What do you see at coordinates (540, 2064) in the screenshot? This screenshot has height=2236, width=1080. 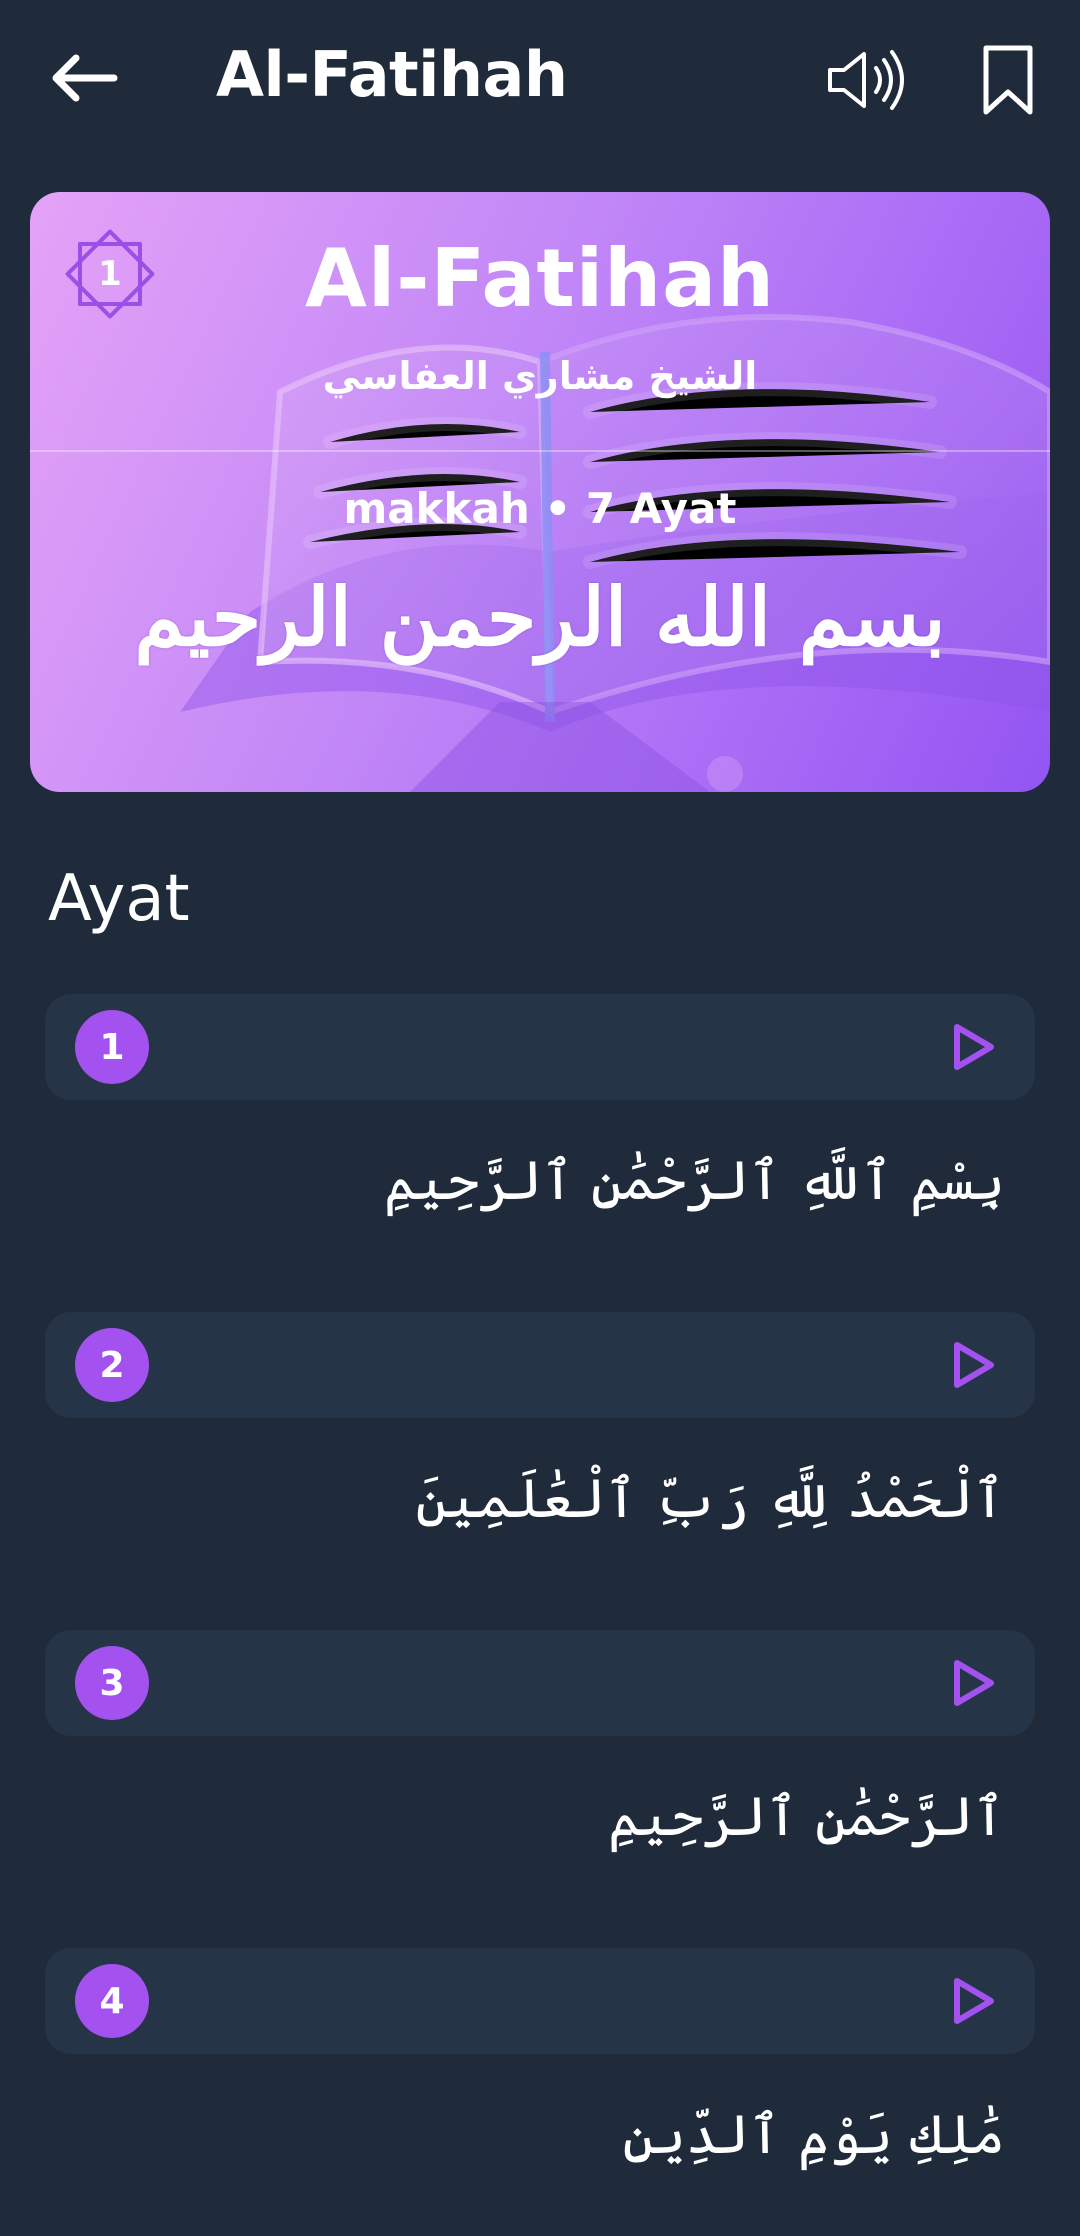 I see `ayah-item: 4 مَٰلِكِ يَوْمِ ٱلدِّينِ` at bounding box center [540, 2064].